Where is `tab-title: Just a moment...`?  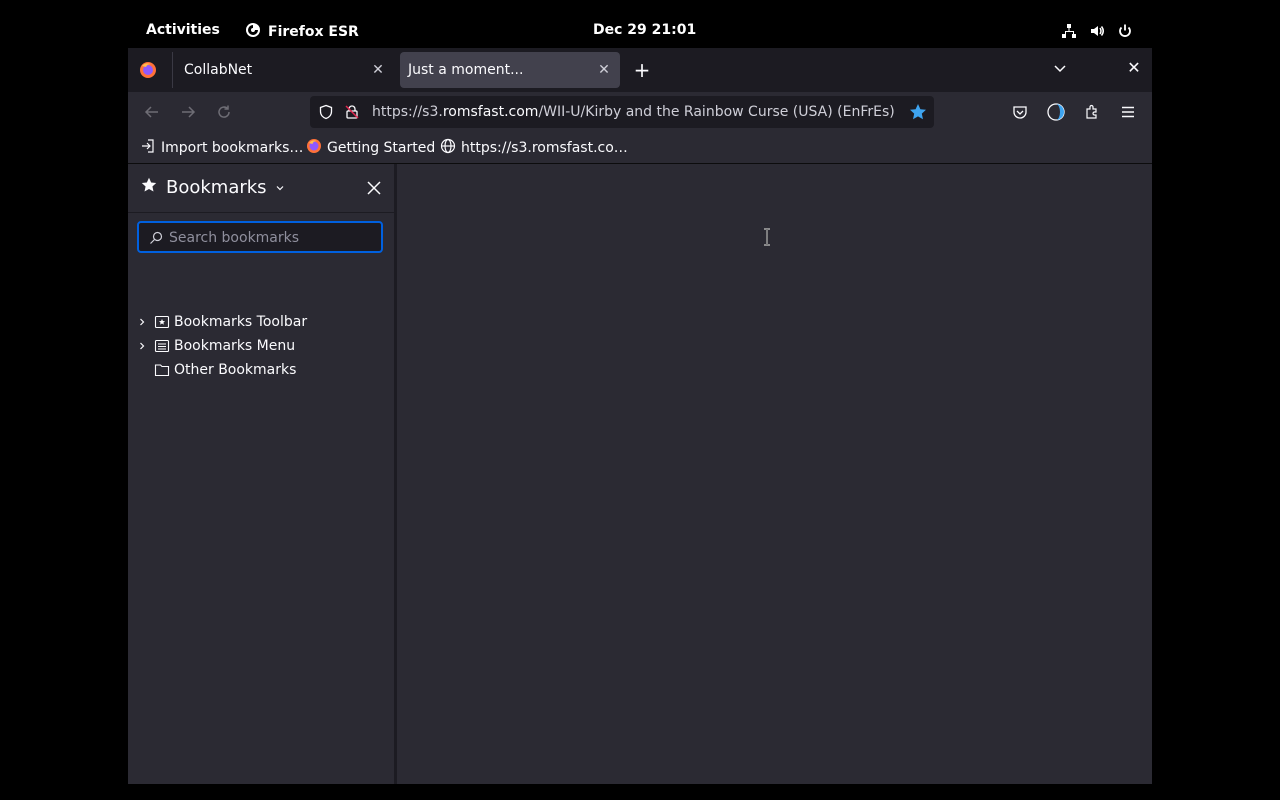 tab-title: Just a moment... is located at coordinates (466, 70).